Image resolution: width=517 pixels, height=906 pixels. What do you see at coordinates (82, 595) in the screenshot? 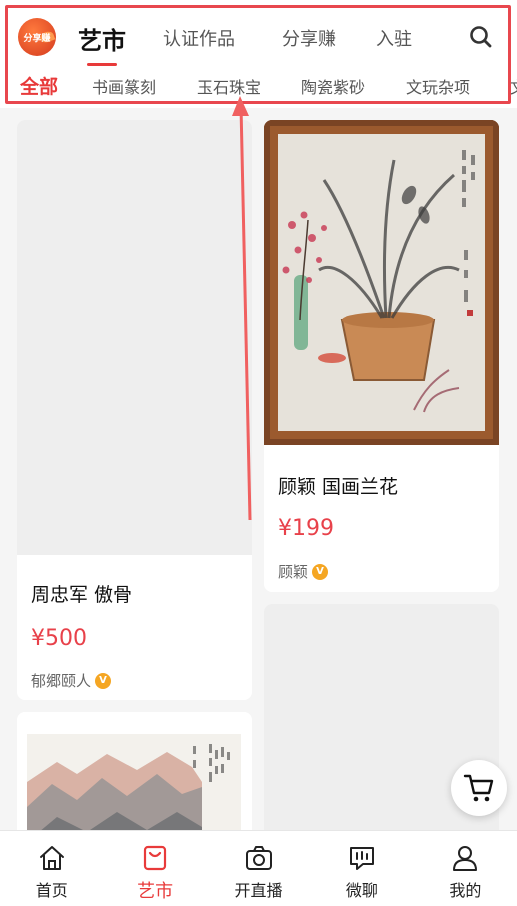
I see `product-title: 周忠军 傲骨` at bounding box center [82, 595].